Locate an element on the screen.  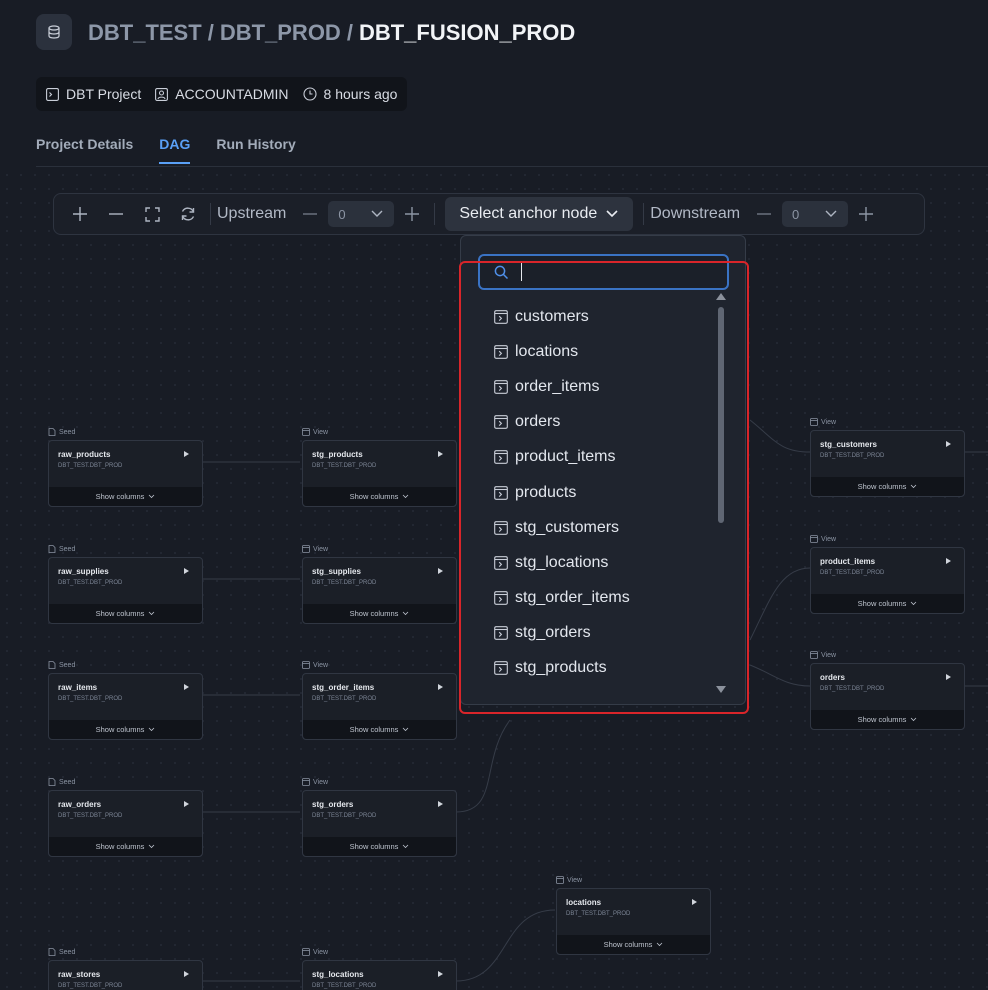
node-option: customers is located at coordinates (601, 316).